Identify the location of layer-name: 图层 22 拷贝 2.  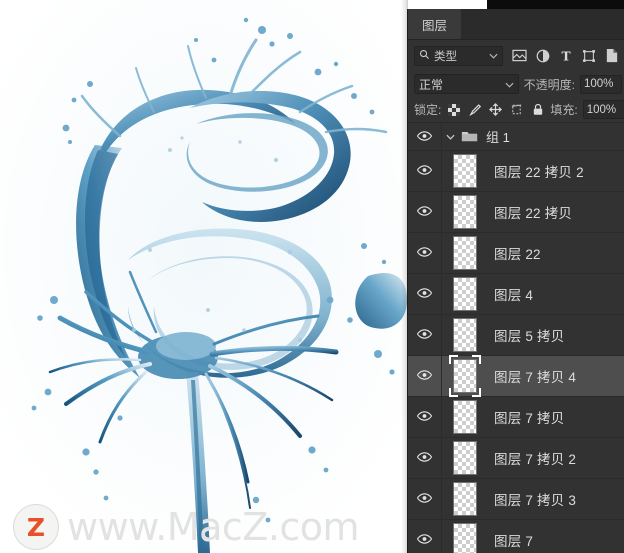
(556, 171).